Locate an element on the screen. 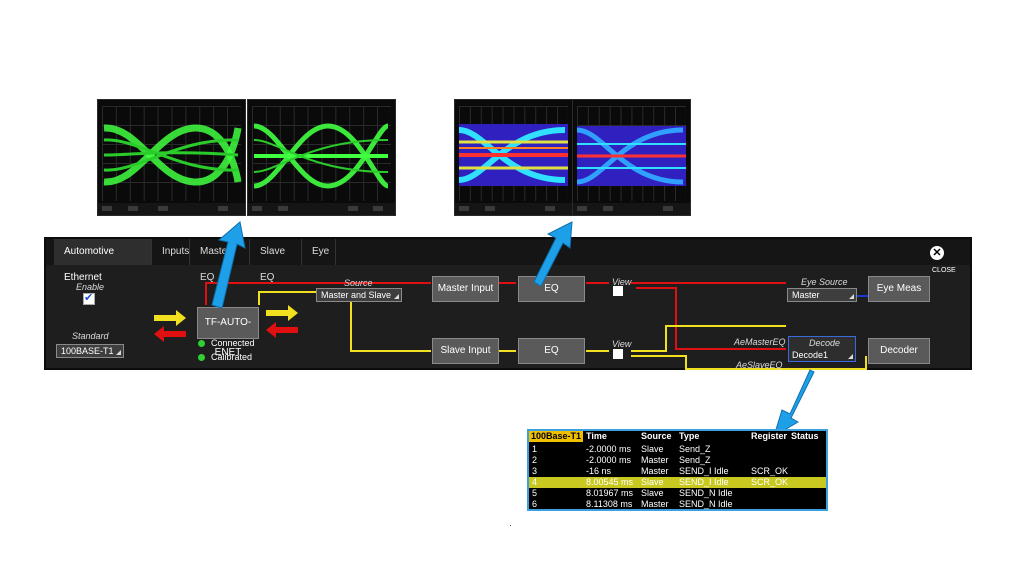 This screenshot has width=1024, height=576. header-type: Type is located at coordinates (689, 436).